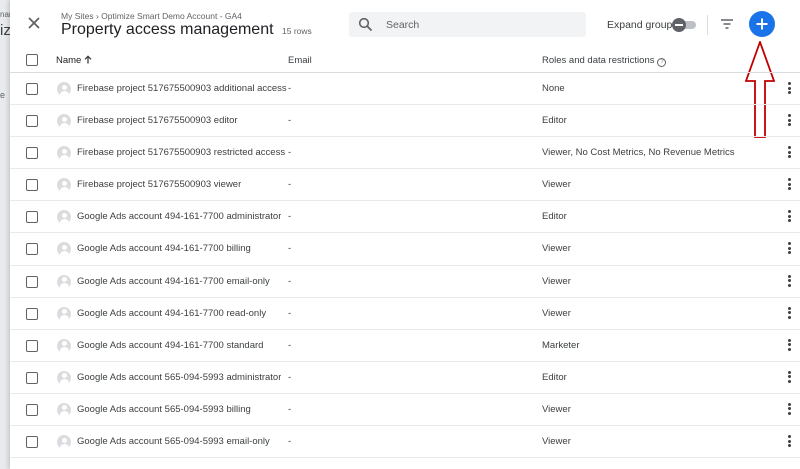 The height and width of the screenshot is (469, 800). I want to click on filter-icon, so click(727, 24).